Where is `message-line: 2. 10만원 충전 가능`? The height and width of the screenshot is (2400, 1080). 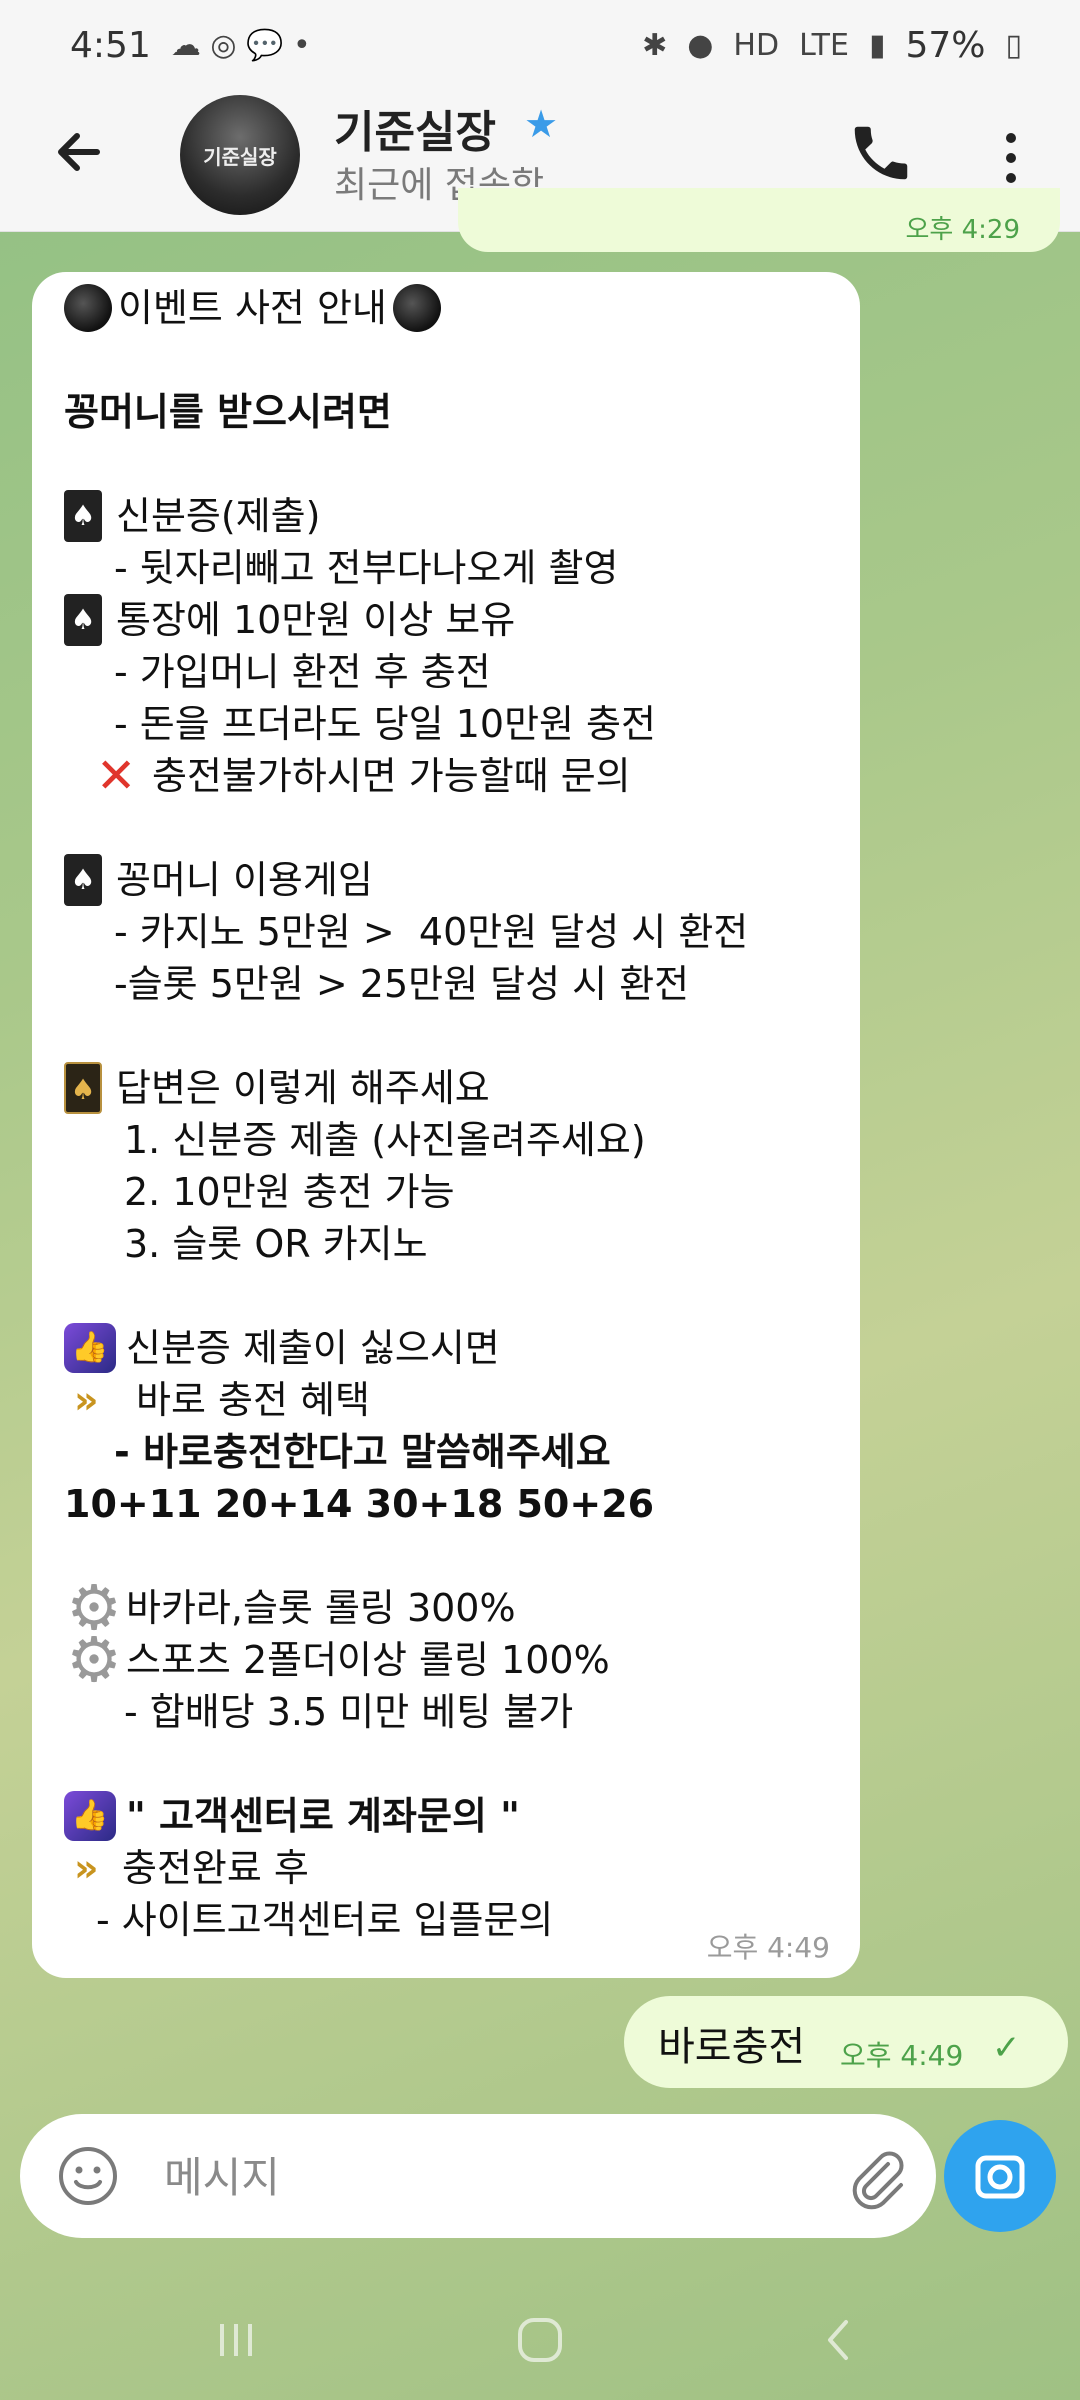
message-line: 2. 10만원 충전 가능 is located at coordinates (289, 1192).